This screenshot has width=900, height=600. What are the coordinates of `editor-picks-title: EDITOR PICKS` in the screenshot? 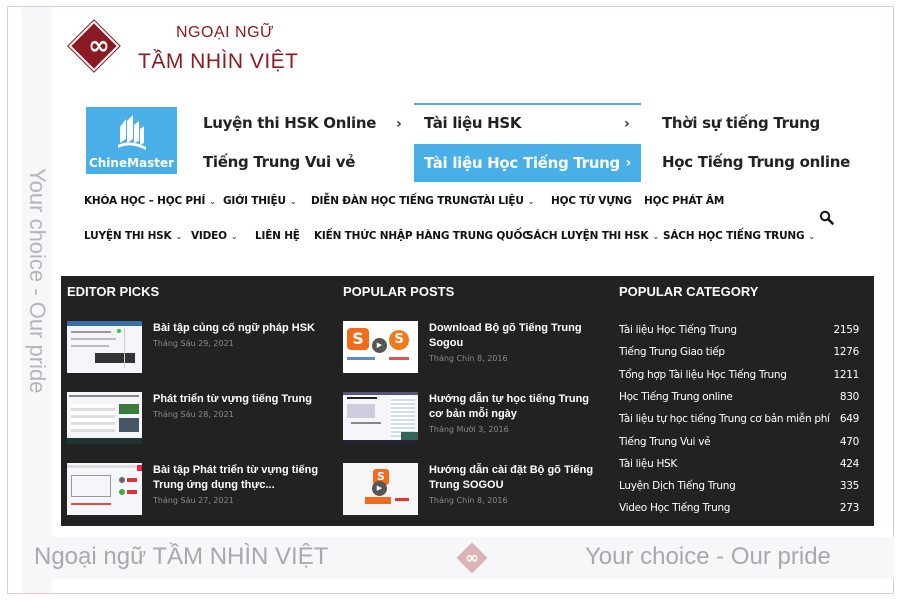 It's located at (113, 291).